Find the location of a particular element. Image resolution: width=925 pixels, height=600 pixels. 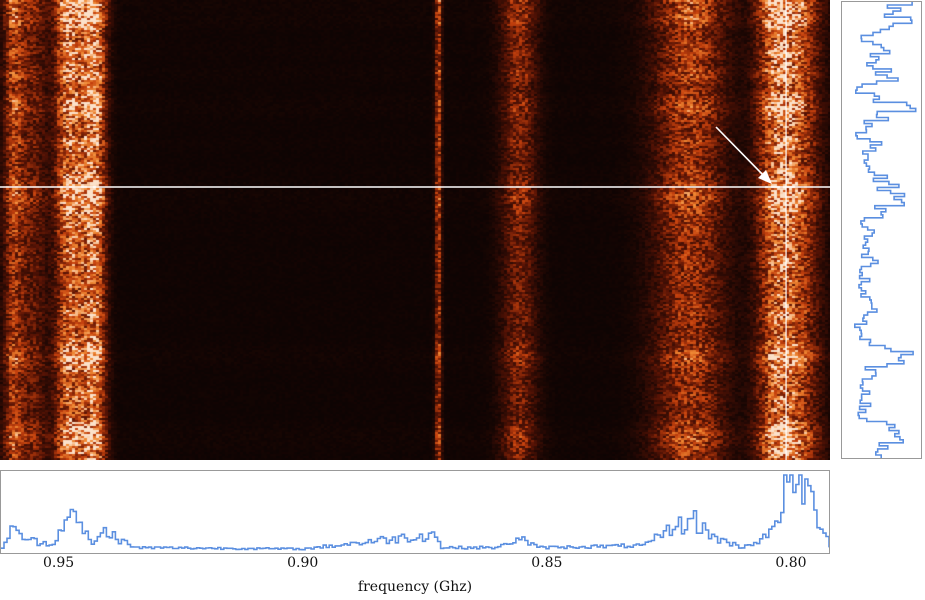

spectrum-series-line is located at coordinates (416, 512).